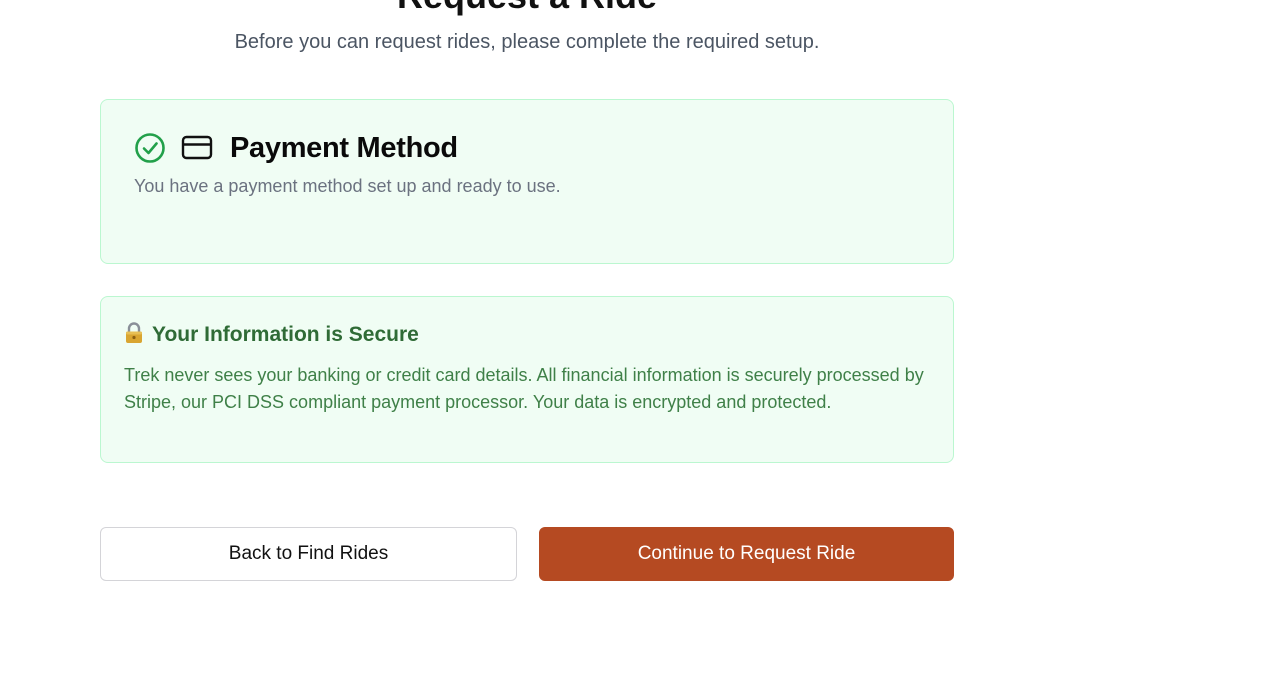 This screenshot has height=700, width=1274. What do you see at coordinates (344, 148) in the screenshot?
I see `payment-method-title: Payment Method` at bounding box center [344, 148].